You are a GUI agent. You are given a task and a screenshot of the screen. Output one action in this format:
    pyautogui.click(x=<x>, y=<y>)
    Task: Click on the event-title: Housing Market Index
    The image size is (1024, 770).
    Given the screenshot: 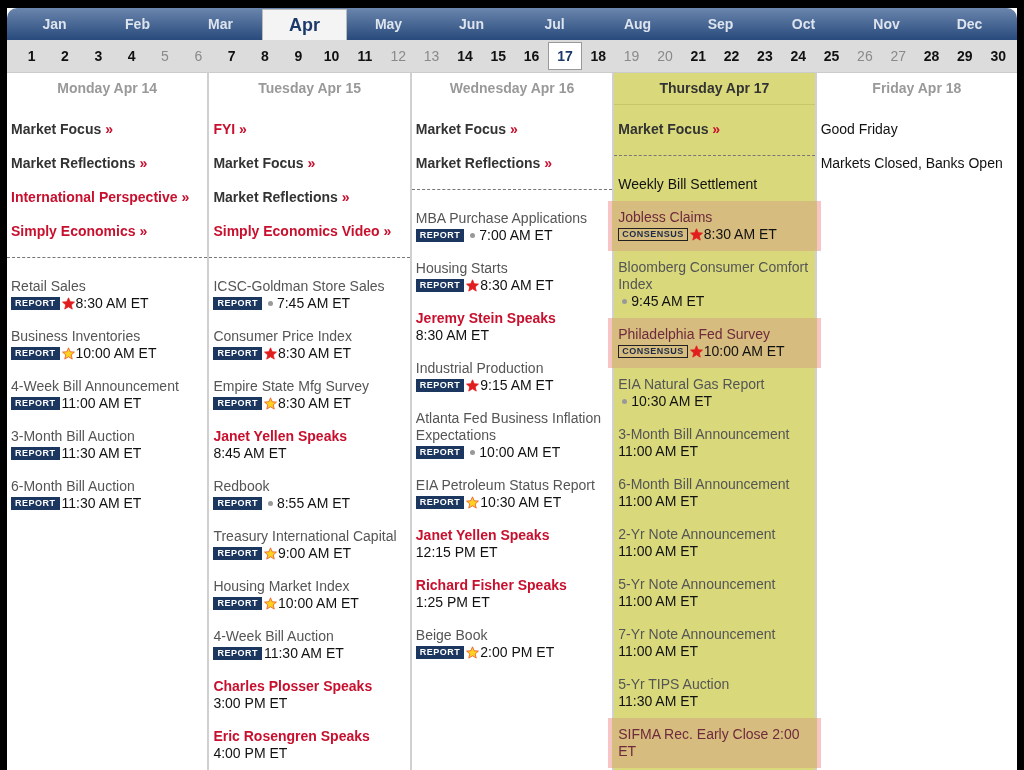 What is the action you would take?
    pyautogui.click(x=309, y=586)
    